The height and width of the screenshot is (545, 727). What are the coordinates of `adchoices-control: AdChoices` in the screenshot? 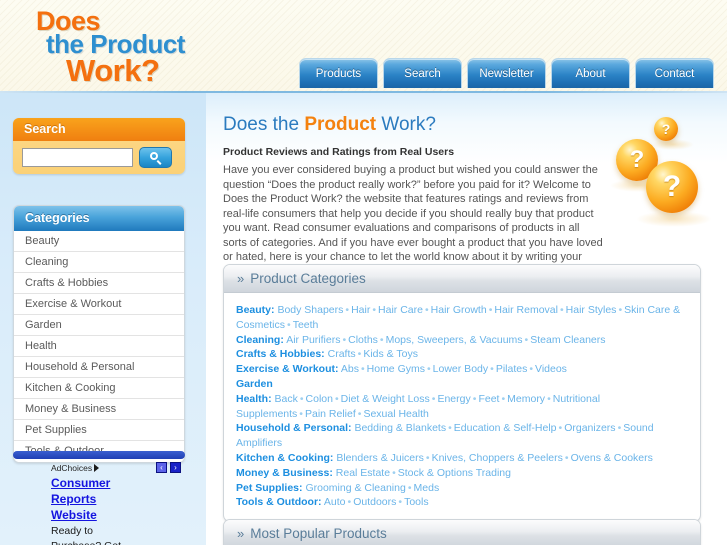 It's located at (75, 468).